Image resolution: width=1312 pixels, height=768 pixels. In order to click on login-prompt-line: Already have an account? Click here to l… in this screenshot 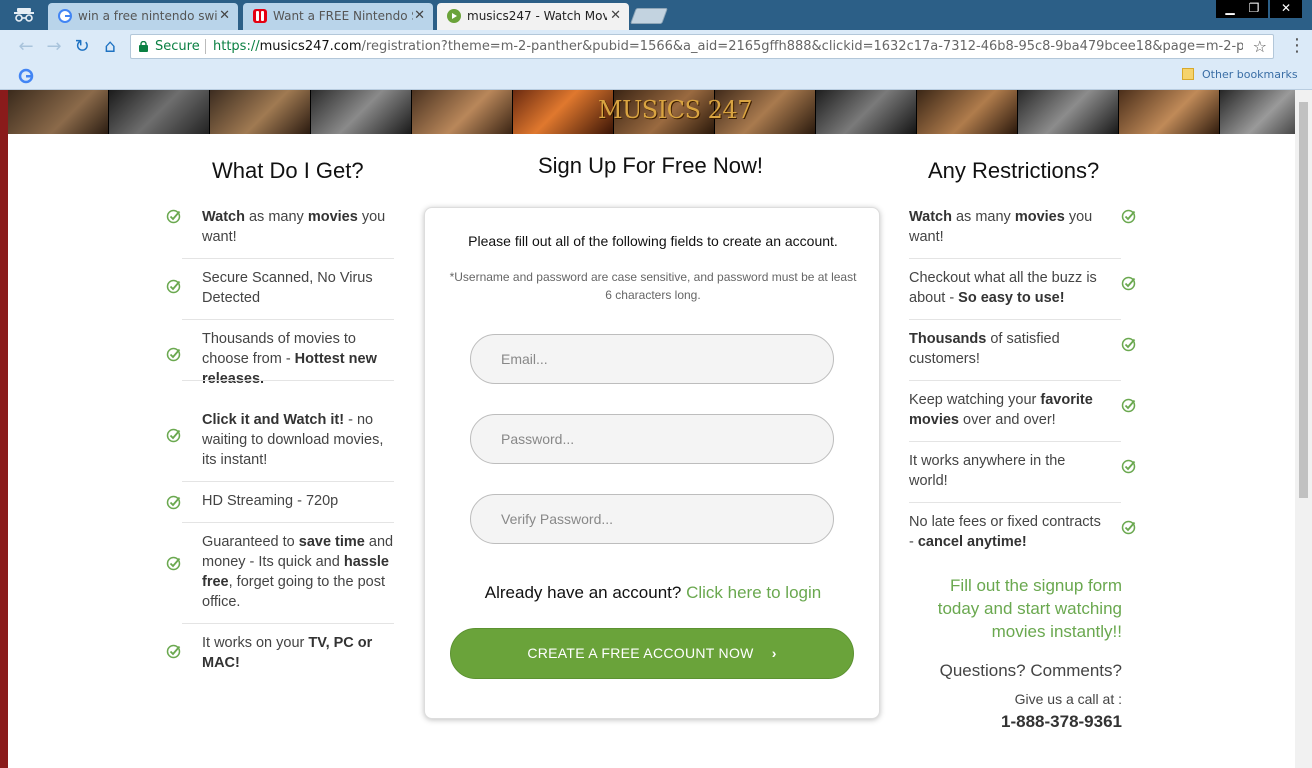, I will do `click(653, 593)`.